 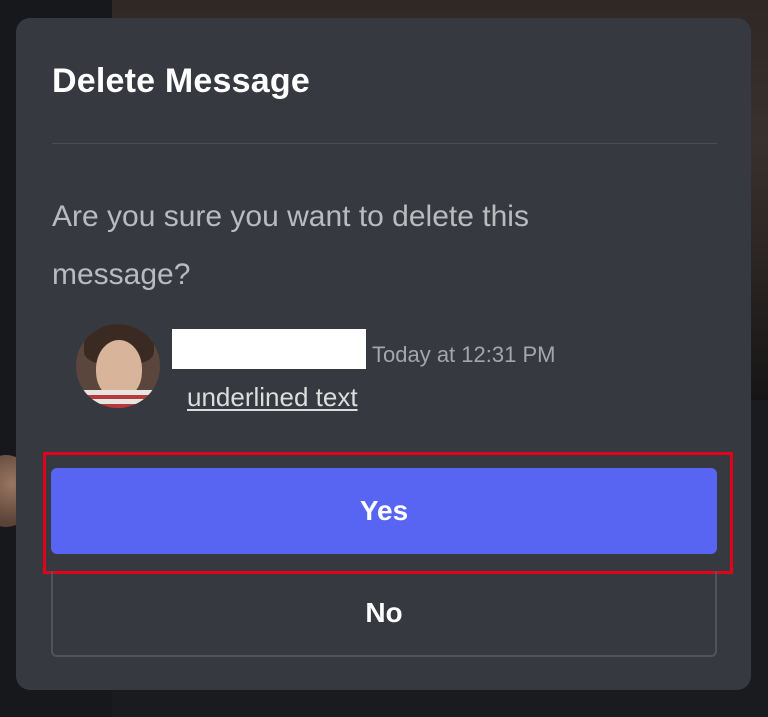 What do you see at coordinates (464, 354) in the screenshot?
I see `message-timestamp: Today at 12:31 PM` at bounding box center [464, 354].